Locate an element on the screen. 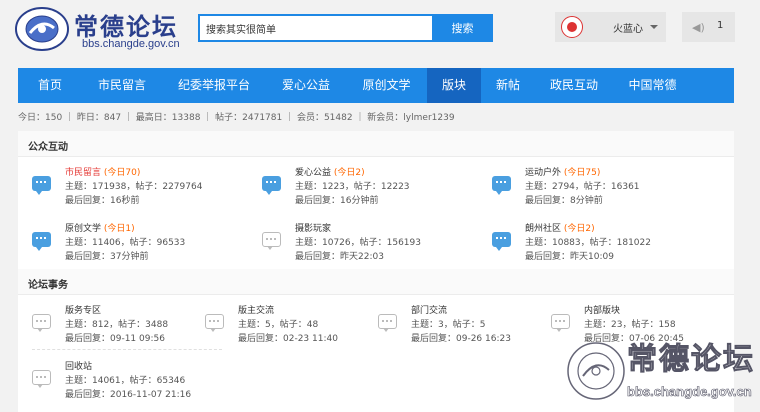  forum-item: 版主交流 主题：5，帖子：48 最后回复：02-23 11:40 is located at coordinates (290, 328).